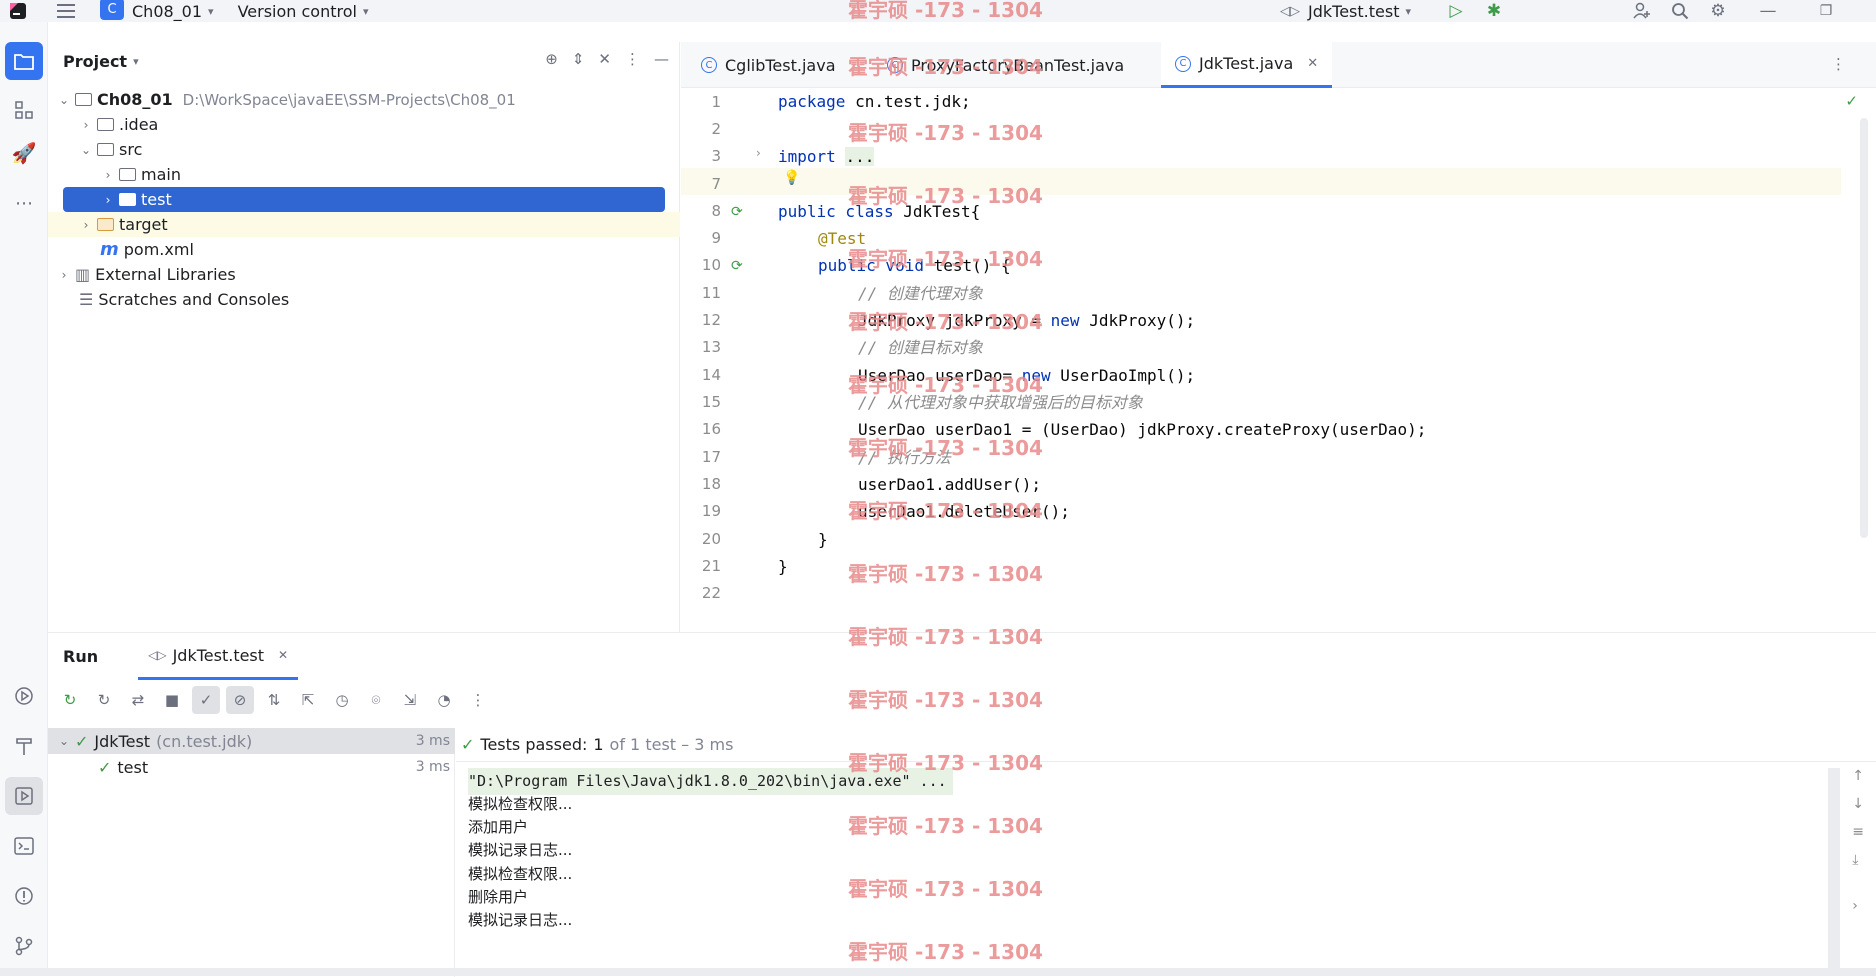  I want to click on search-icon, so click(1680, 11).